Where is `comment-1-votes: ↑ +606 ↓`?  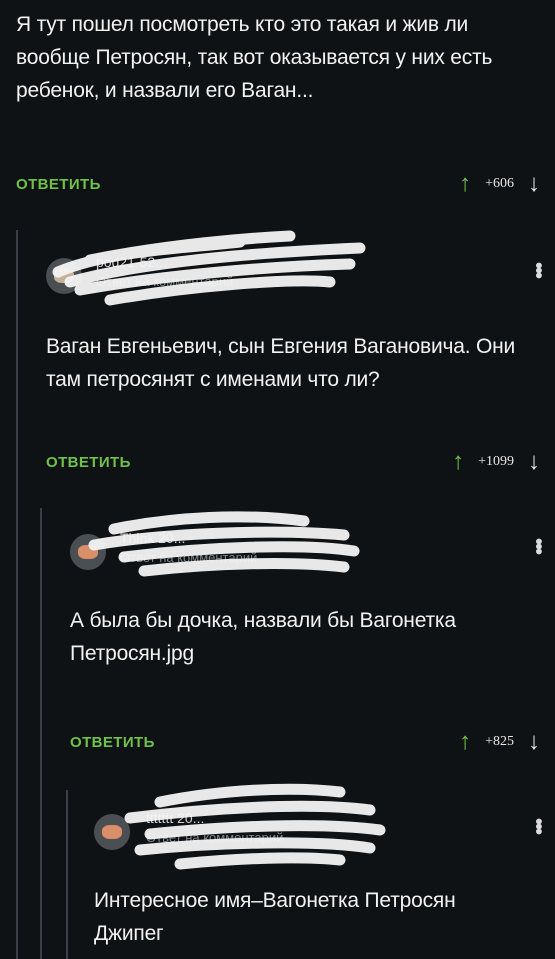
comment-1-votes: ↑ +606 ↓ is located at coordinates (499, 184).